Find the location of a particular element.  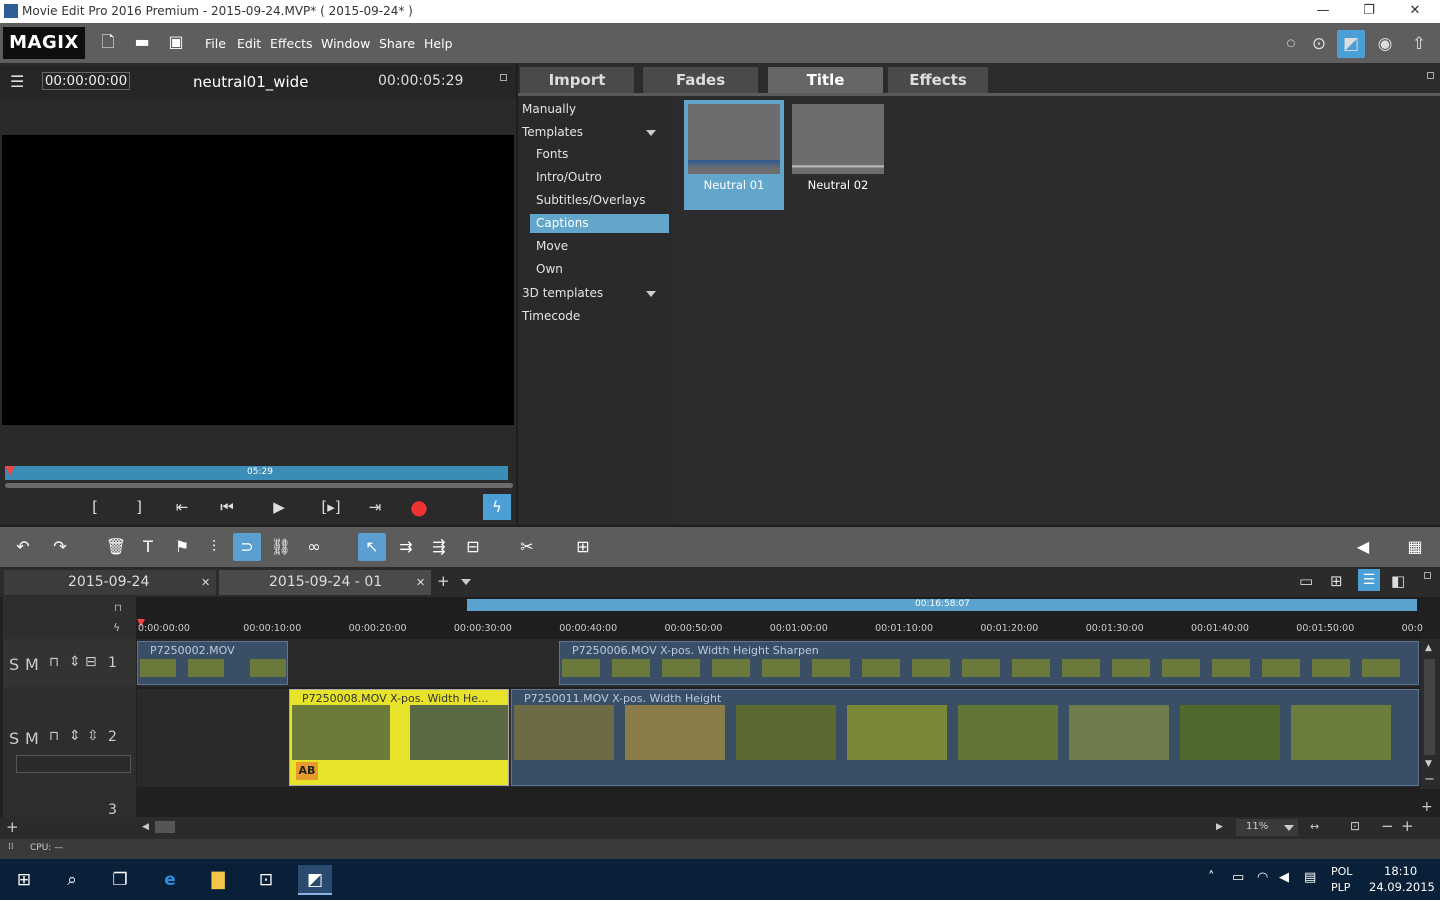

zoom-out-track-icon: − is located at coordinates (1429, 779).